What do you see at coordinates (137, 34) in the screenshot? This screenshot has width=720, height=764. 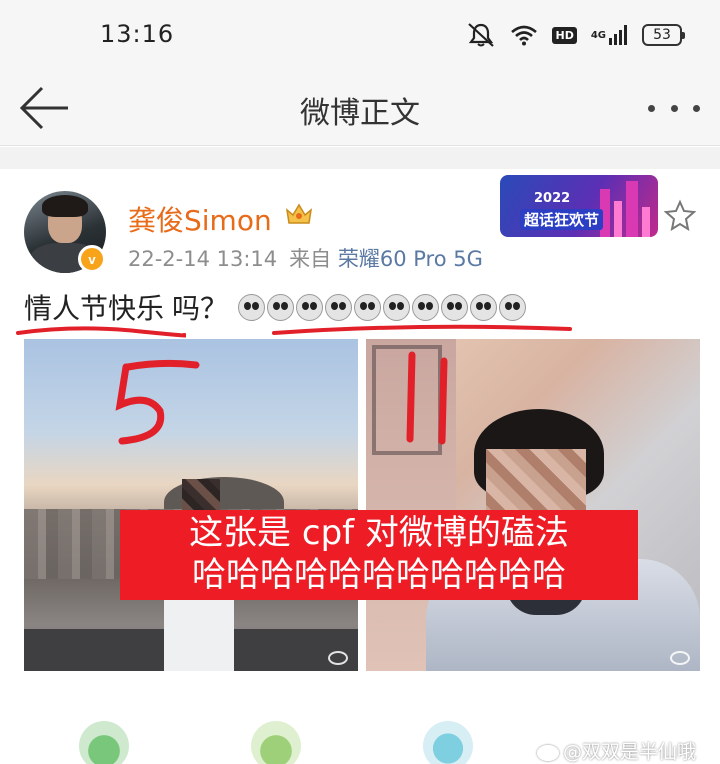 I see `status-time: 13:16` at bounding box center [137, 34].